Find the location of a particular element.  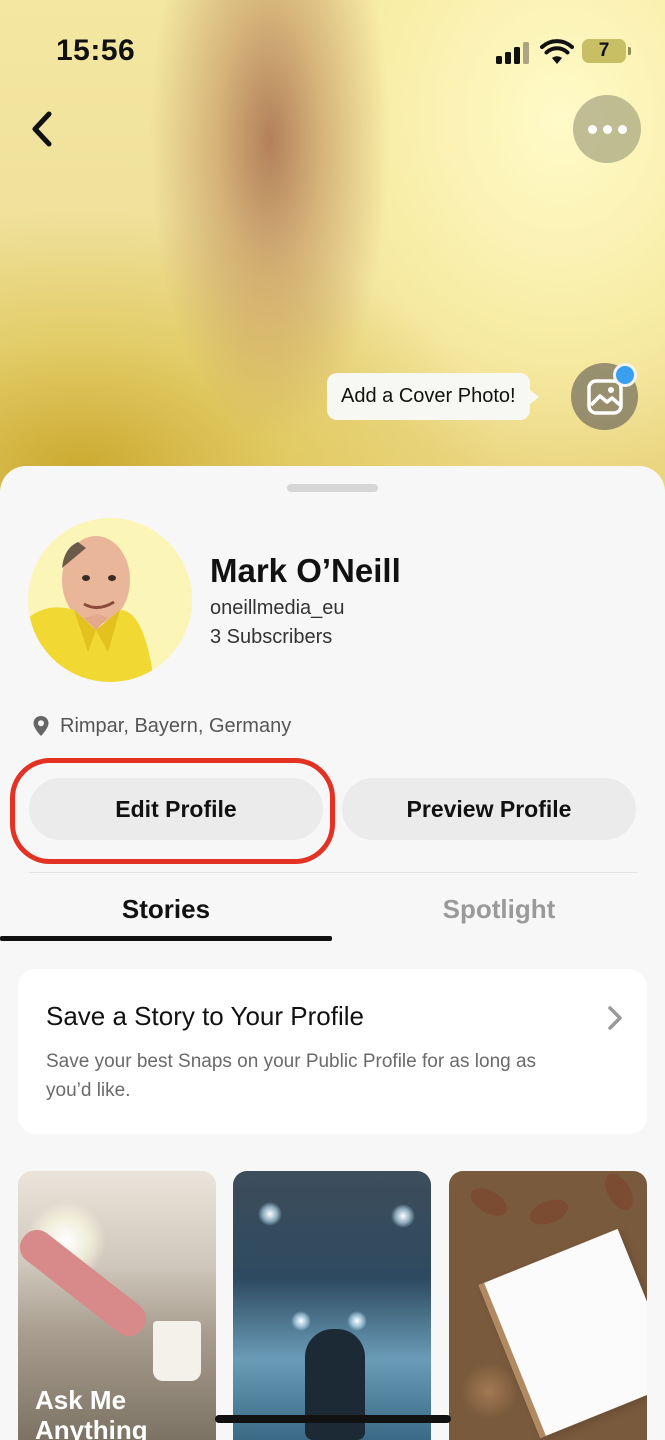

story-tile-label: Ask Me Anything is located at coordinates (91, 1412).